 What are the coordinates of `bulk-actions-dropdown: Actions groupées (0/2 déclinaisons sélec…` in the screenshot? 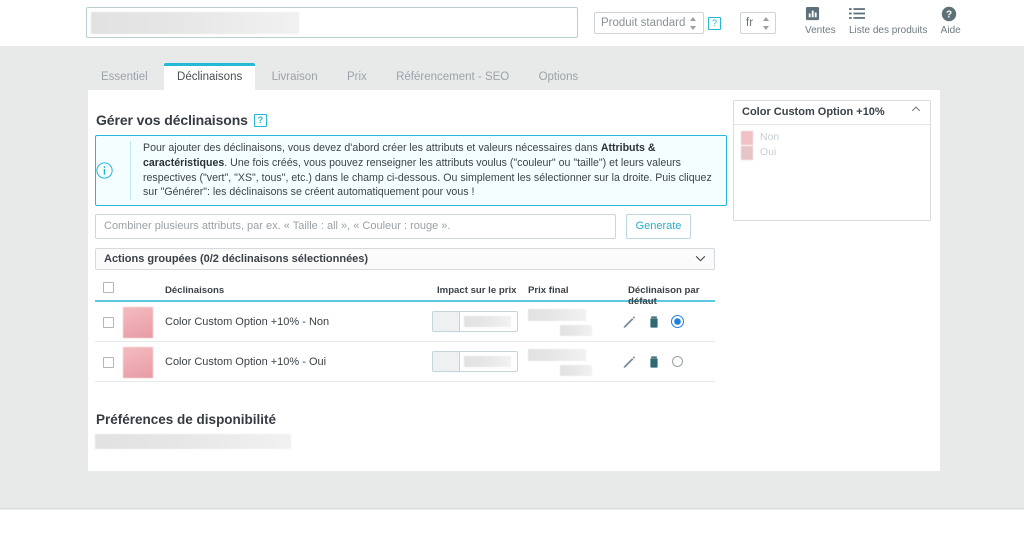 It's located at (405, 259).